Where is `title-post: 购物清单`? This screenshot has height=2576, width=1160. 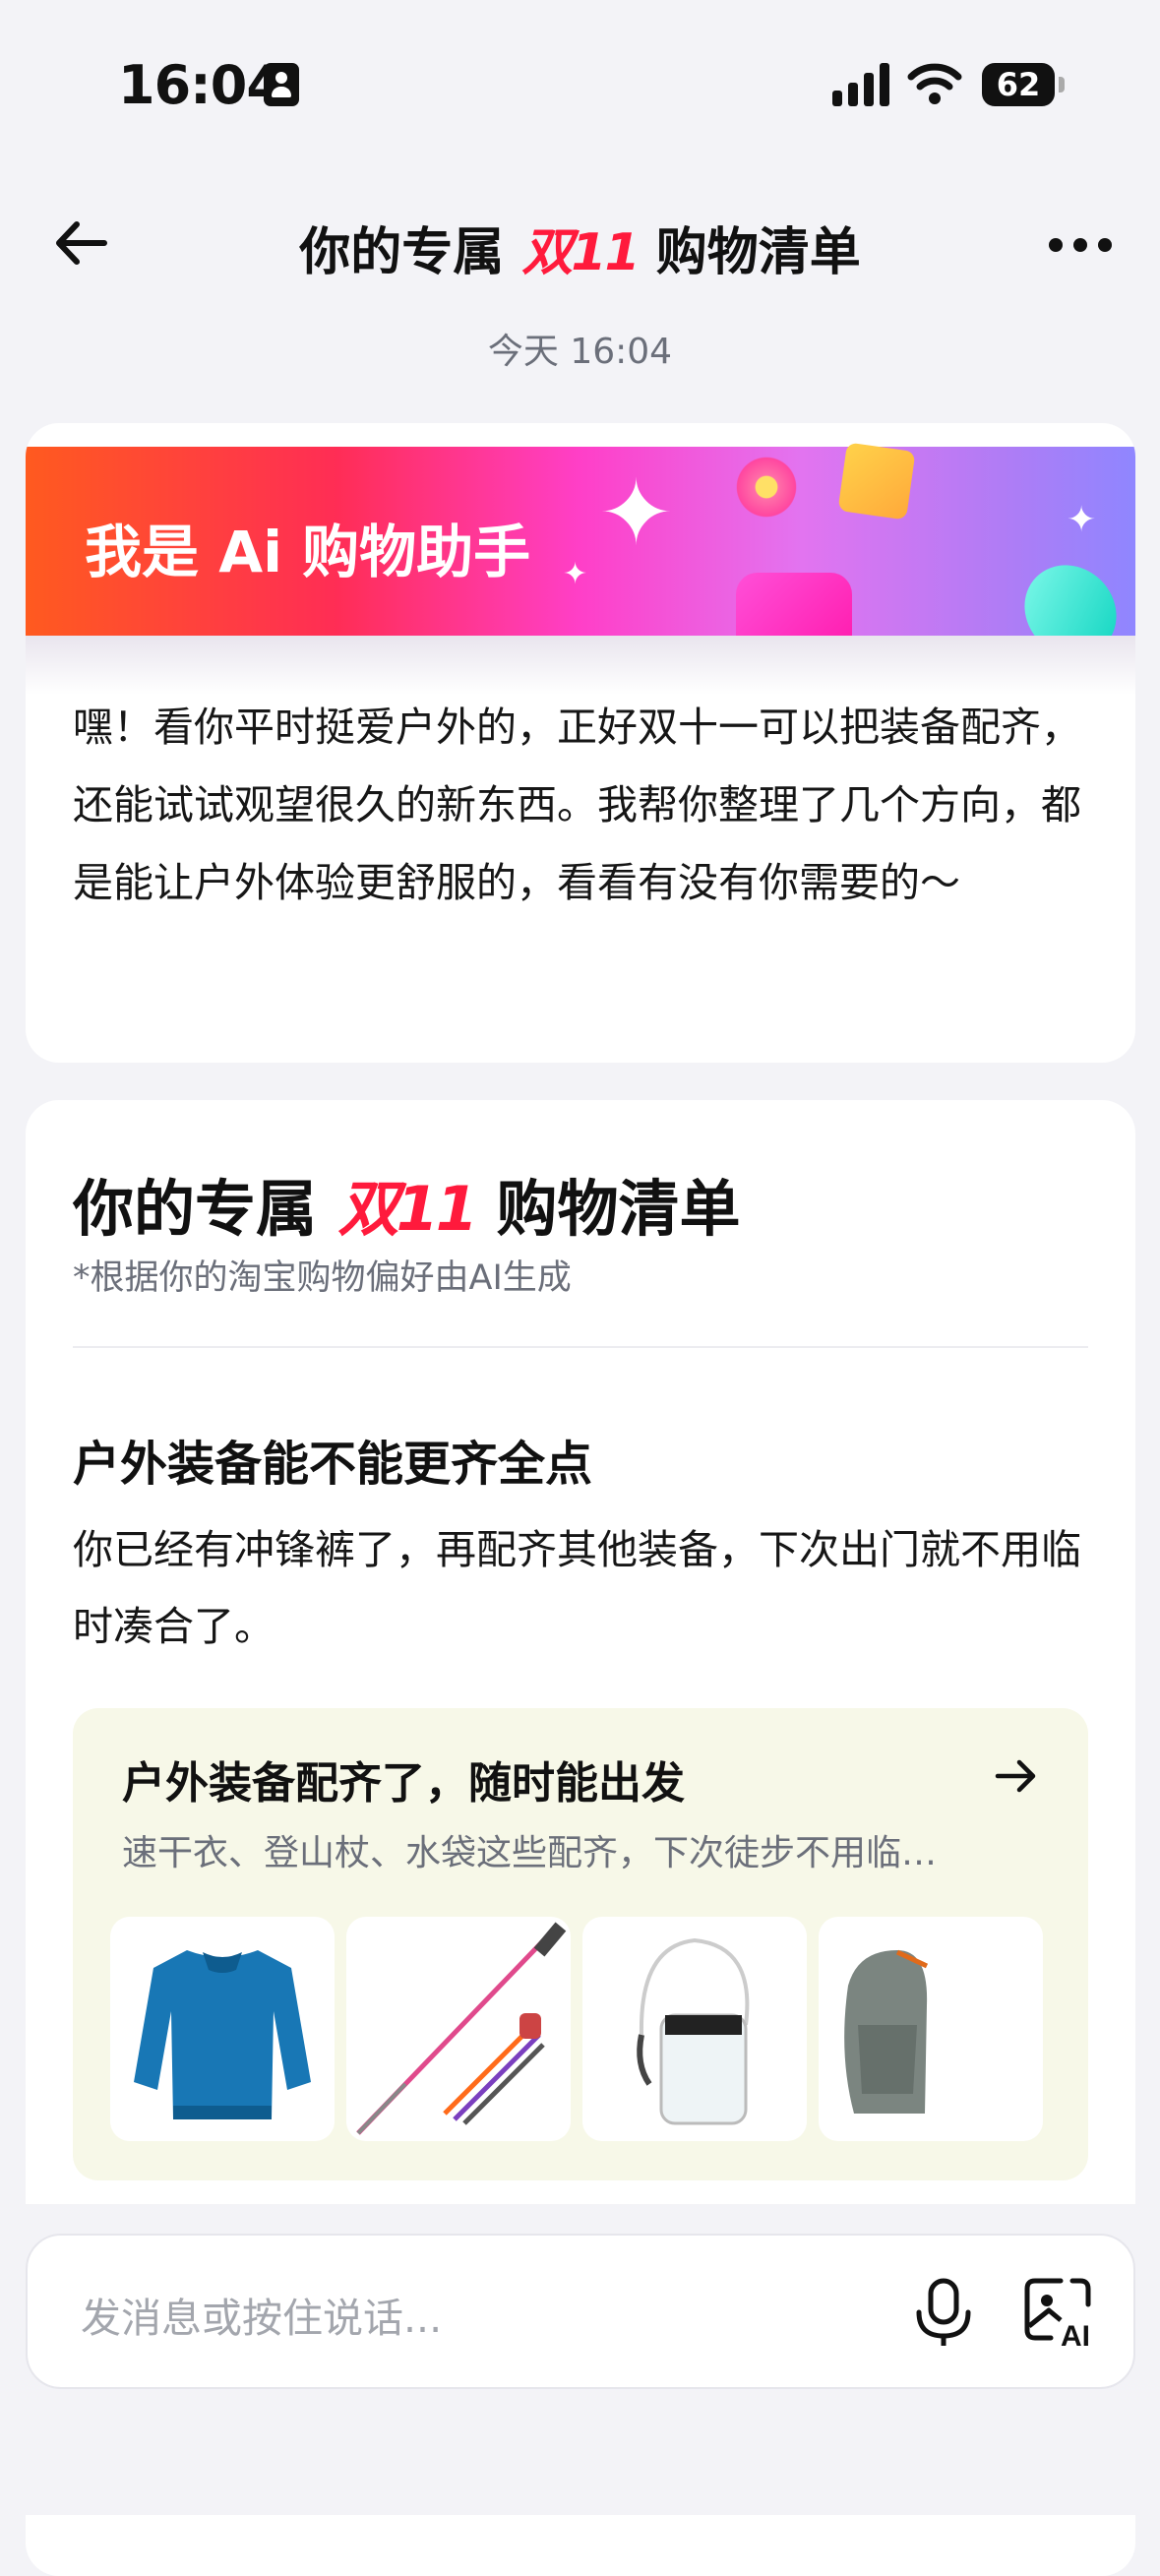
title-post: 购物清单 is located at coordinates (758, 252).